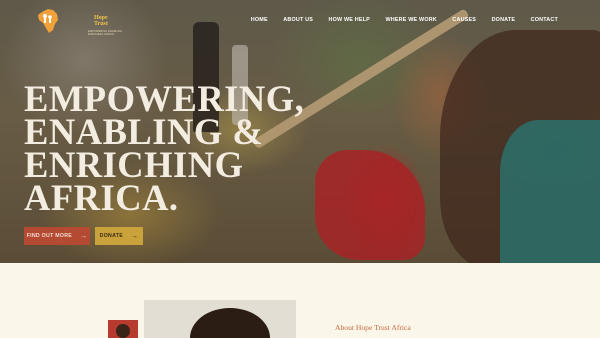  I want to click on logo-title: Hope Trust, so click(101, 21).